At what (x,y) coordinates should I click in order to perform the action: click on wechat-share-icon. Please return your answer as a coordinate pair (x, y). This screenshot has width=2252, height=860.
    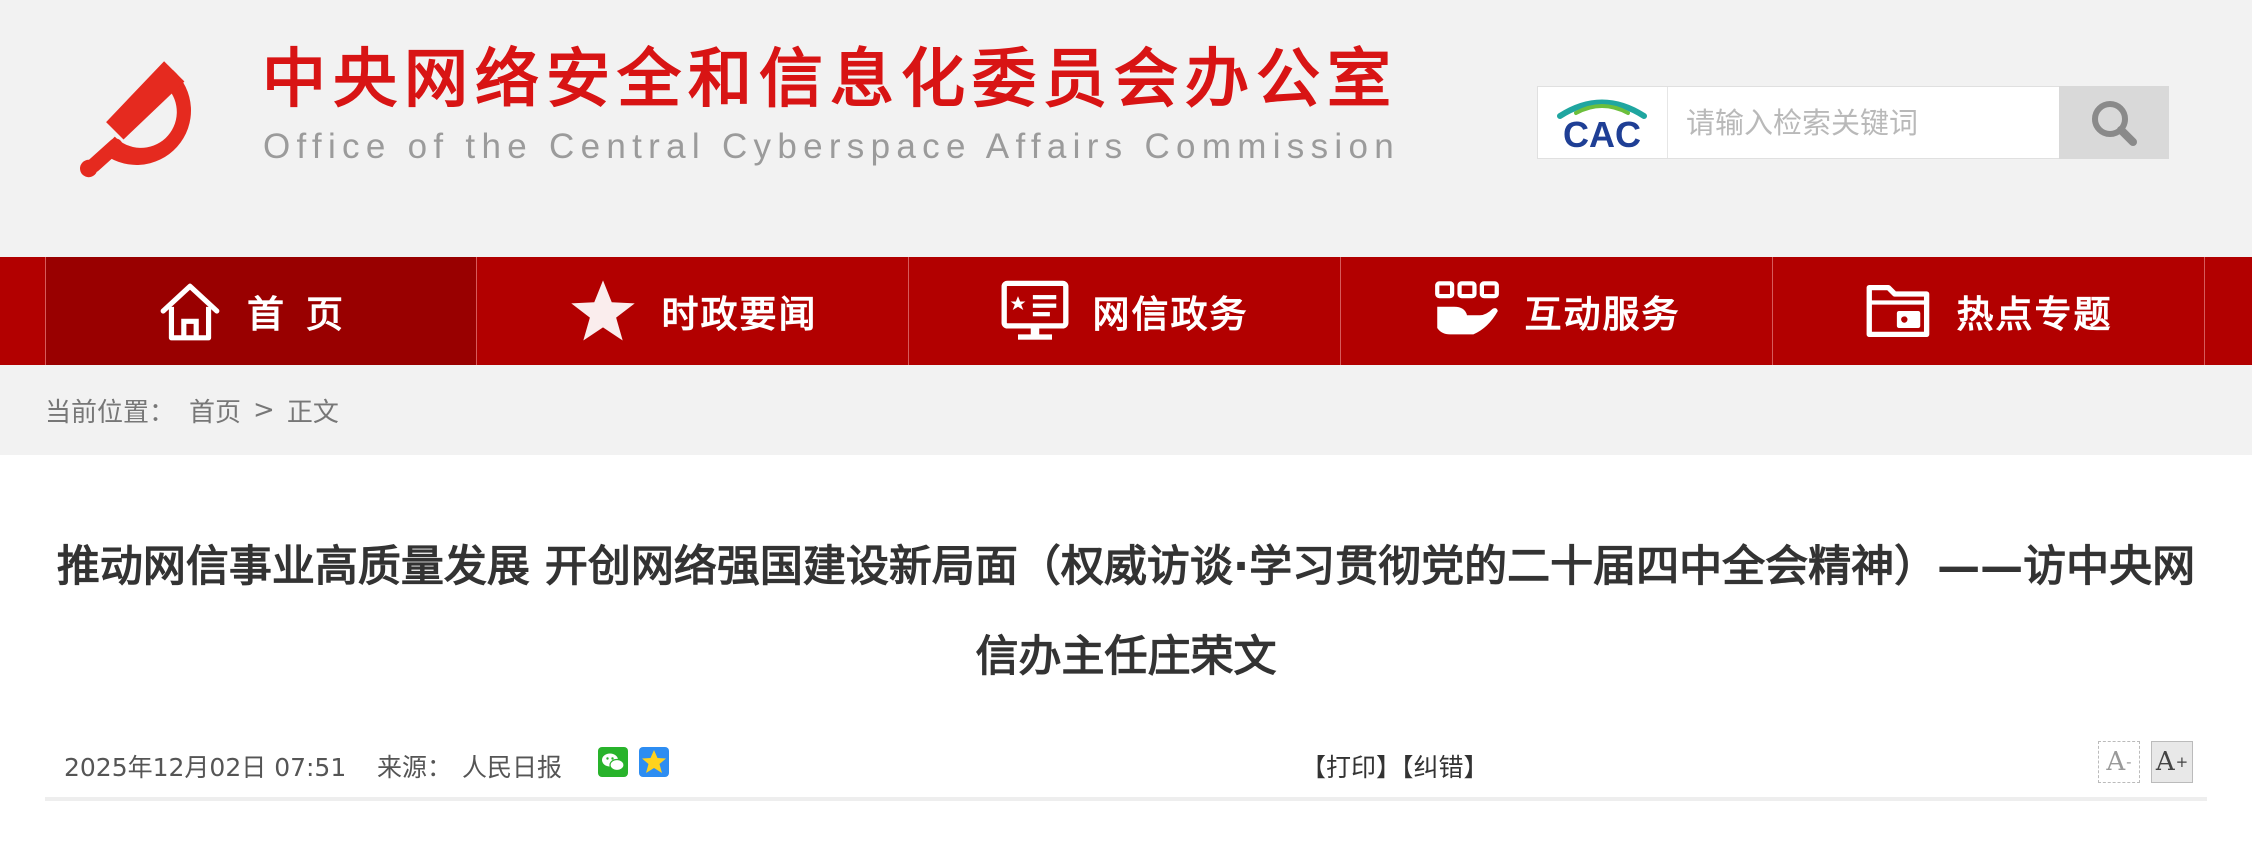
    Looking at the image, I should click on (613, 762).